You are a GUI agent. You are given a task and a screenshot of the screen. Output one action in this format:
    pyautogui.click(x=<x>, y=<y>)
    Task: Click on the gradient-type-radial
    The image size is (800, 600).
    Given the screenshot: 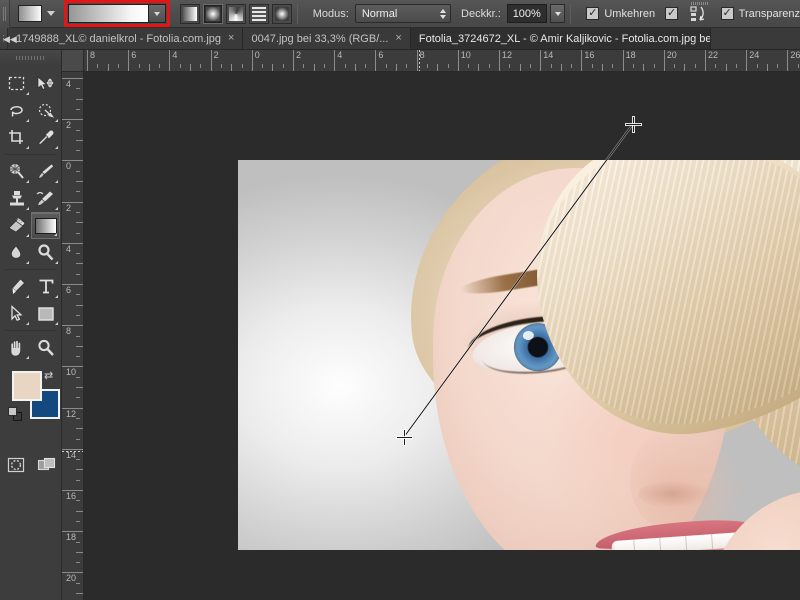 What is the action you would take?
    pyautogui.click(x=212, y=13)
    